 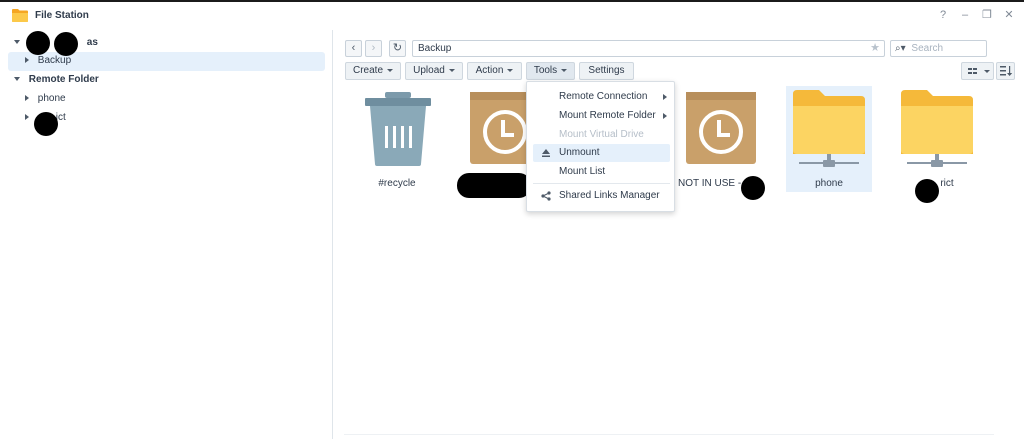 What do you see at coordinates (607, 115) in the screenshot?
I see `menu-item-label: Mount Remote Folder` at bounding box center [607, 115].